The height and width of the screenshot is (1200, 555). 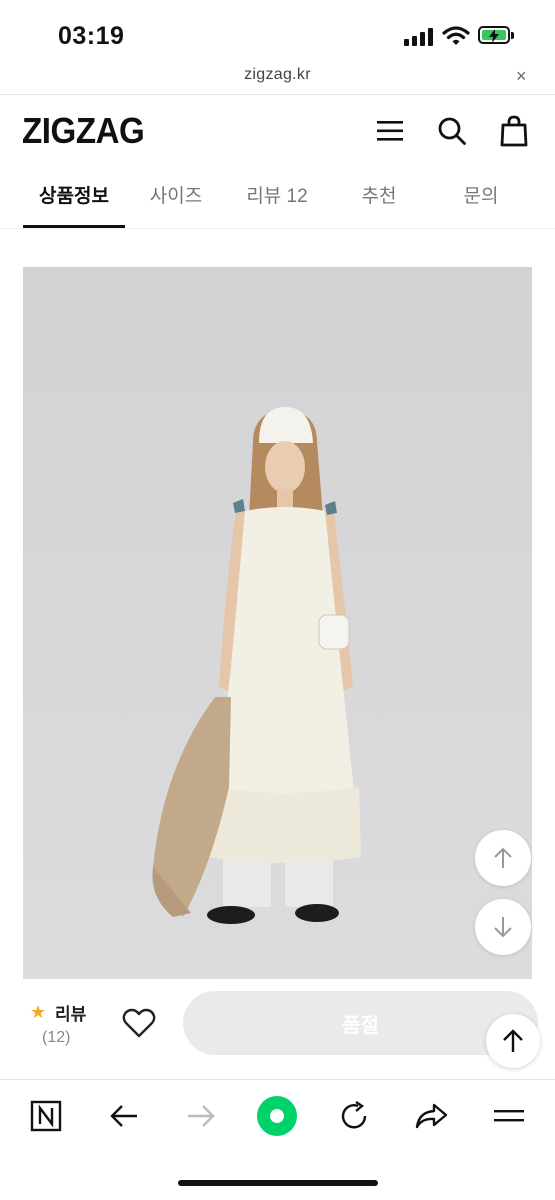 What do you see at coordinates (83, 131) in the screenshot?
I see `zigzag-logo: ZIGZAG` at bounding box center [83, 131].